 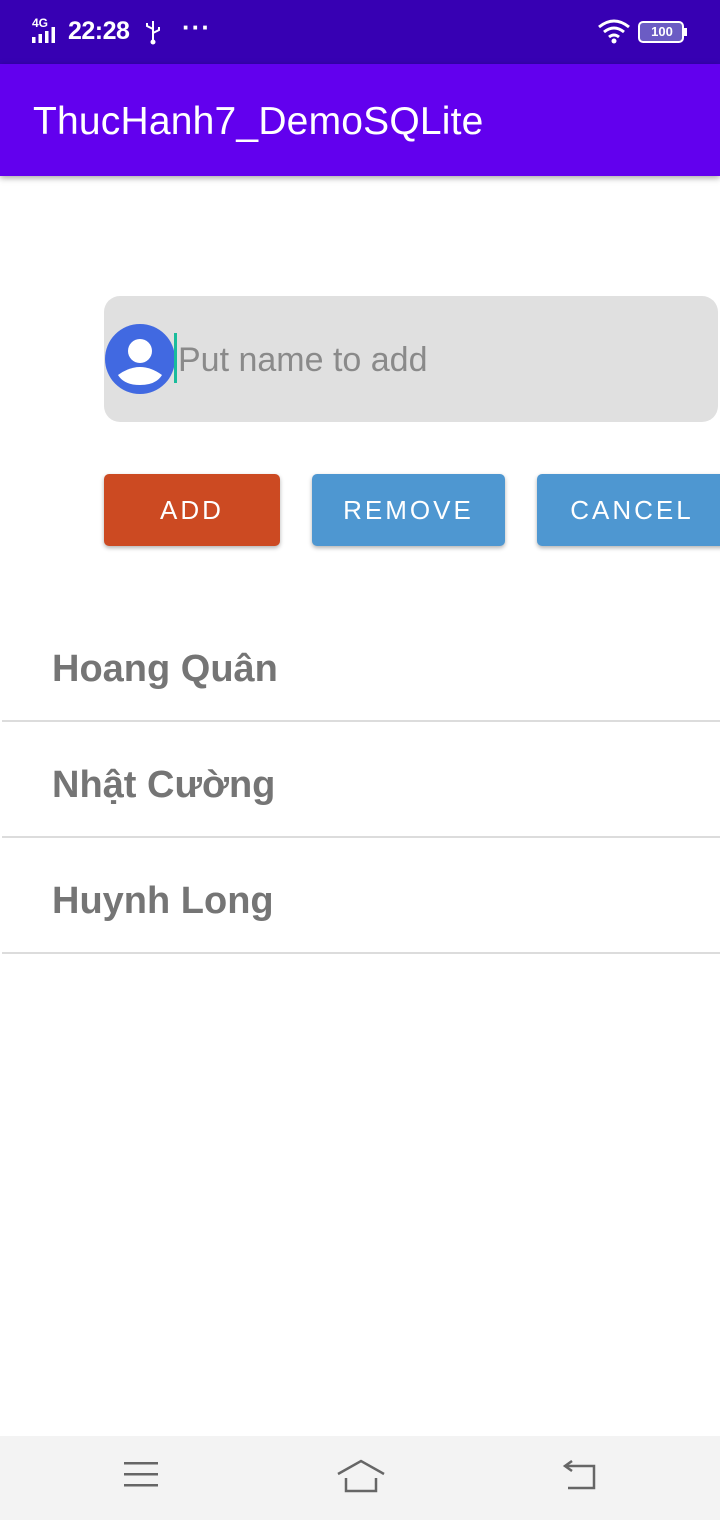 I want to click on navigation-bar, so click(x=360, y=1478).